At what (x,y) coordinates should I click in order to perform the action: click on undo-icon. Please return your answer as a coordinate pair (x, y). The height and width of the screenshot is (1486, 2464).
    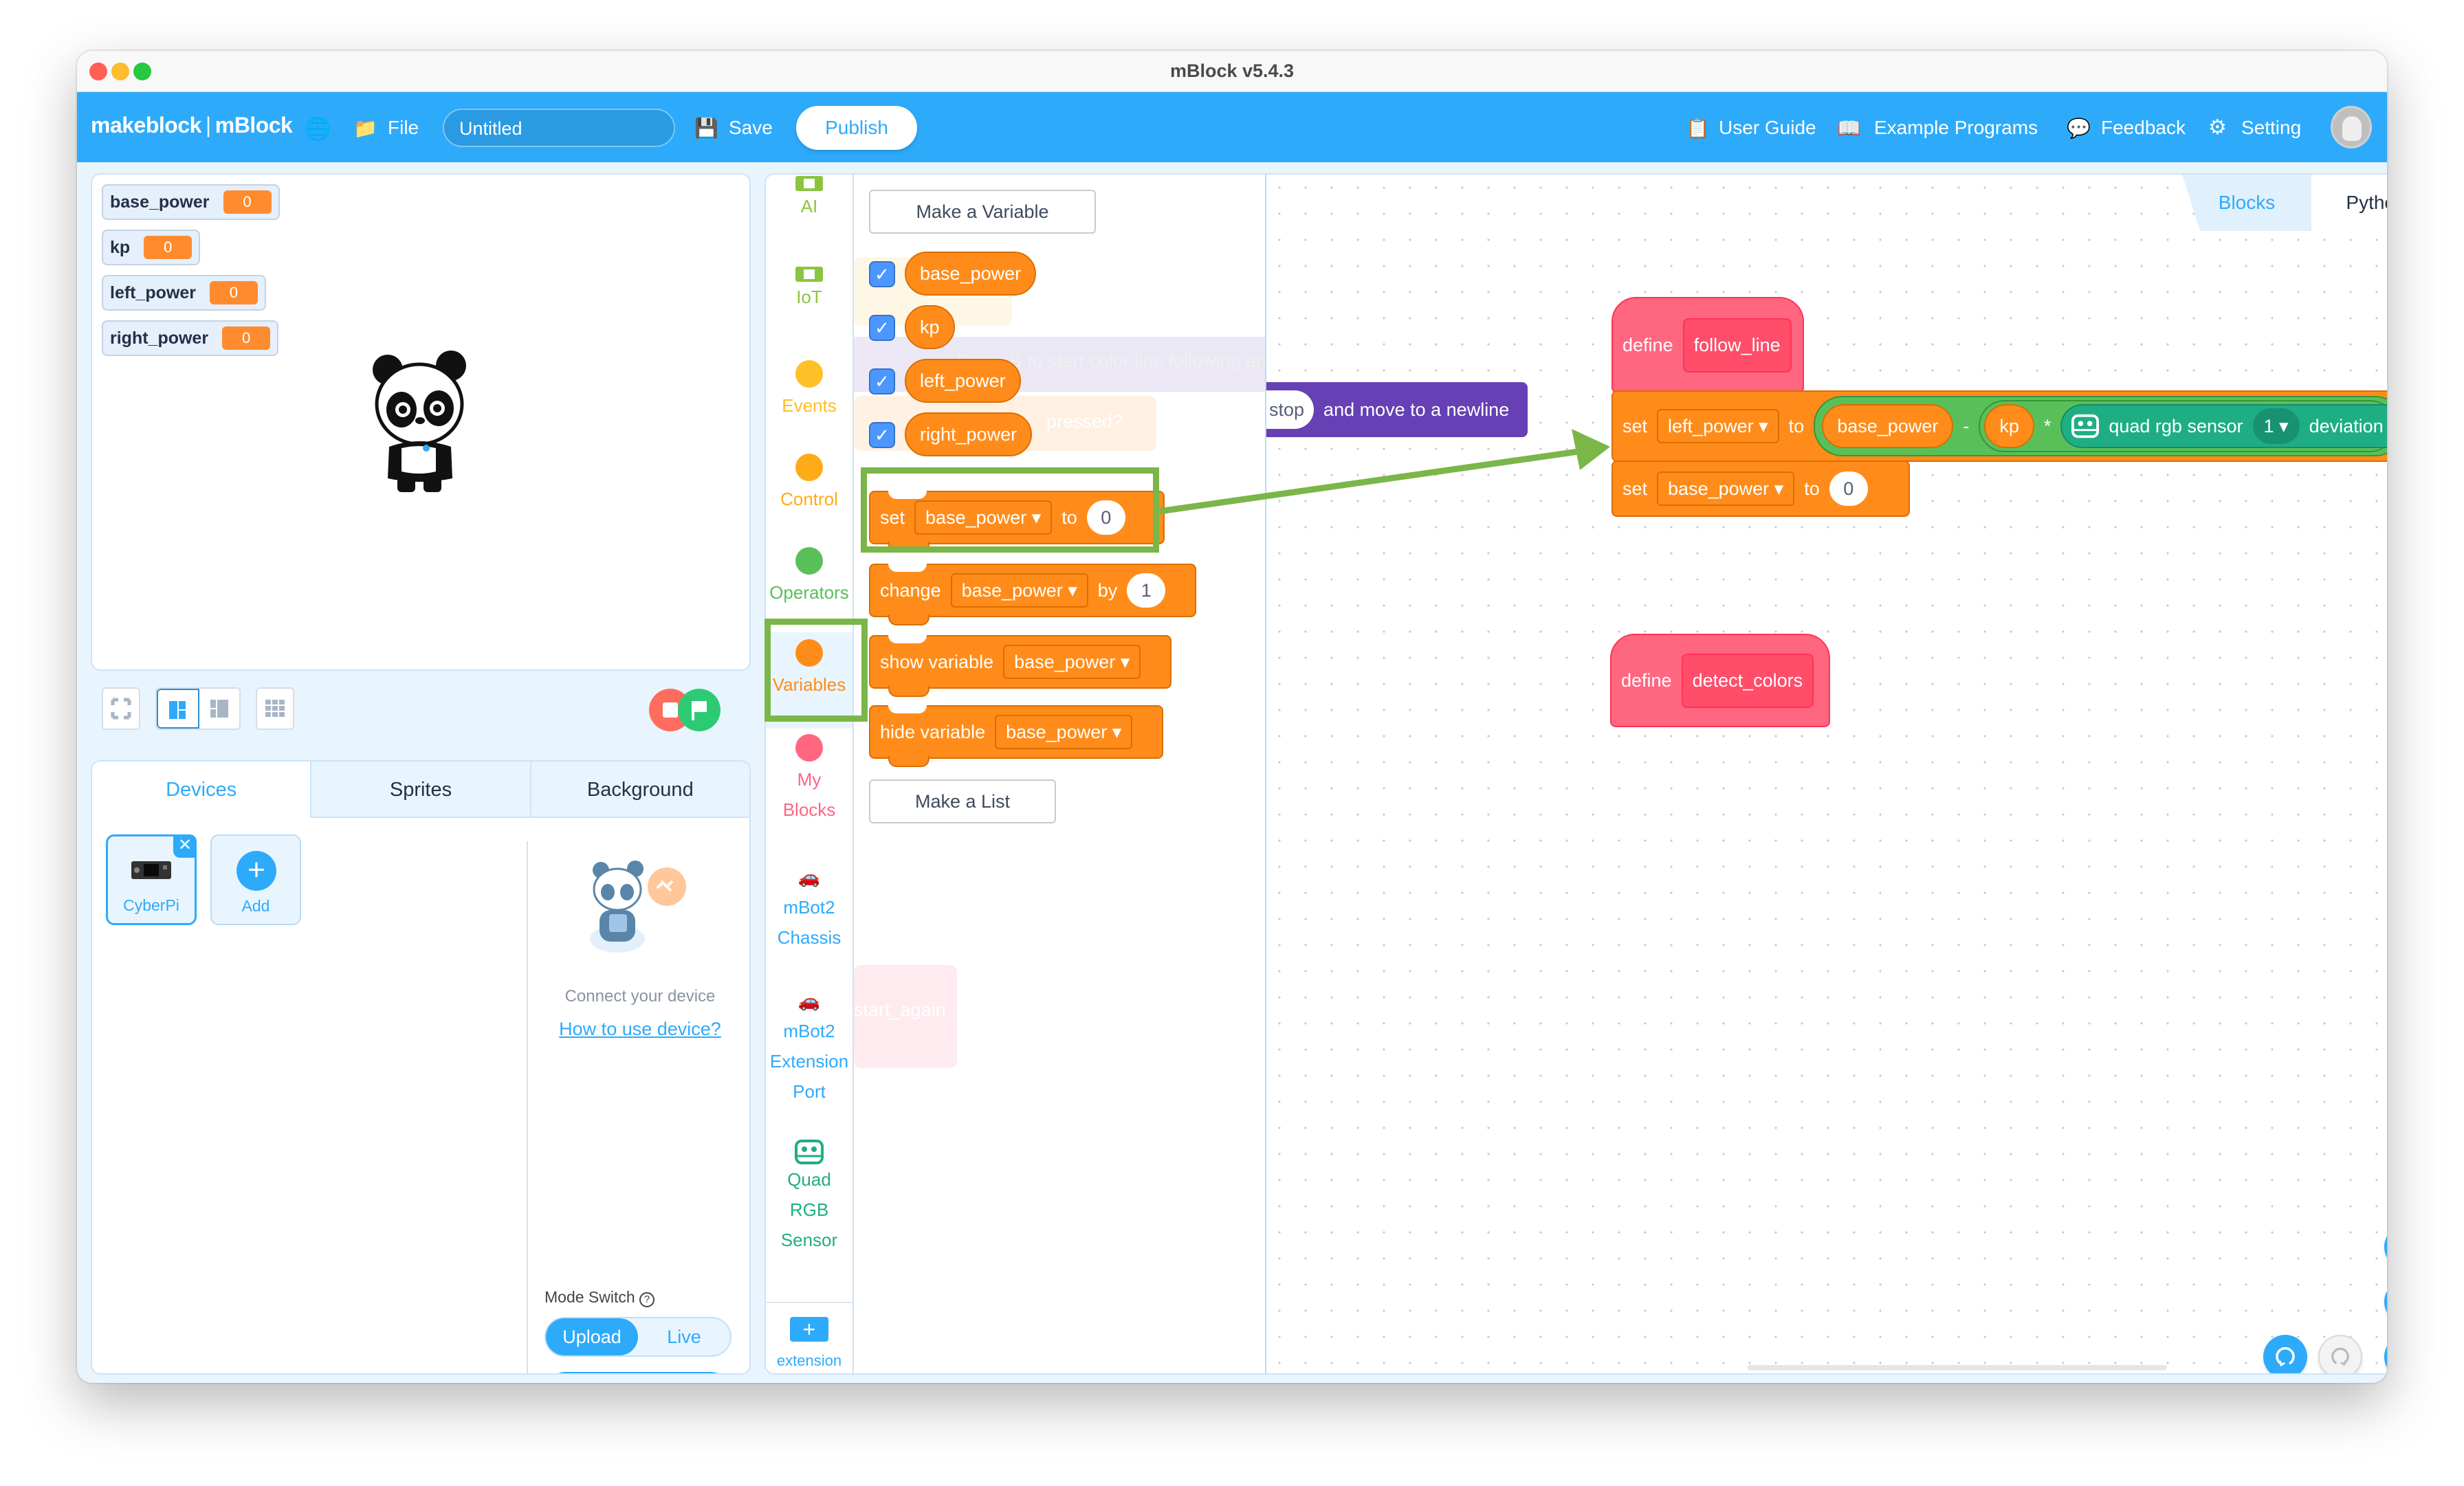
    Looking at the image, I should click on (2285, 1357).